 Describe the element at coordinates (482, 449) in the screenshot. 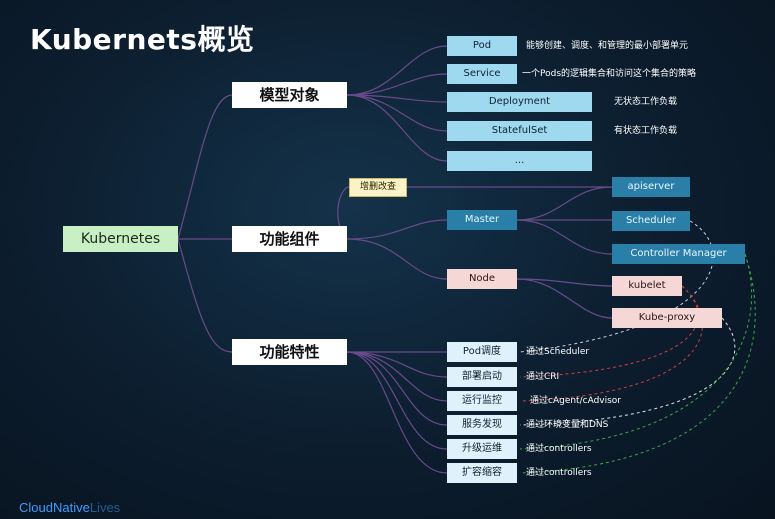

I see `feature-upgrade-ops: 升级运维` at that location.